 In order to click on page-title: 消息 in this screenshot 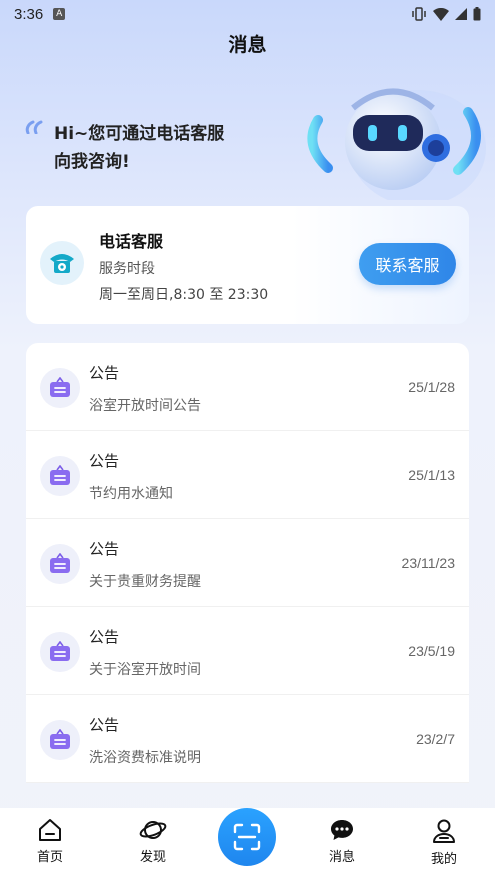, I will do `click(247, 45)`.